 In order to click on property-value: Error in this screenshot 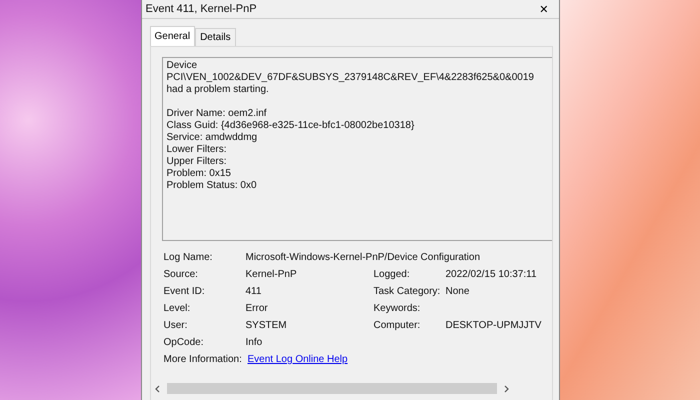, I will do `click(257, 309)`.